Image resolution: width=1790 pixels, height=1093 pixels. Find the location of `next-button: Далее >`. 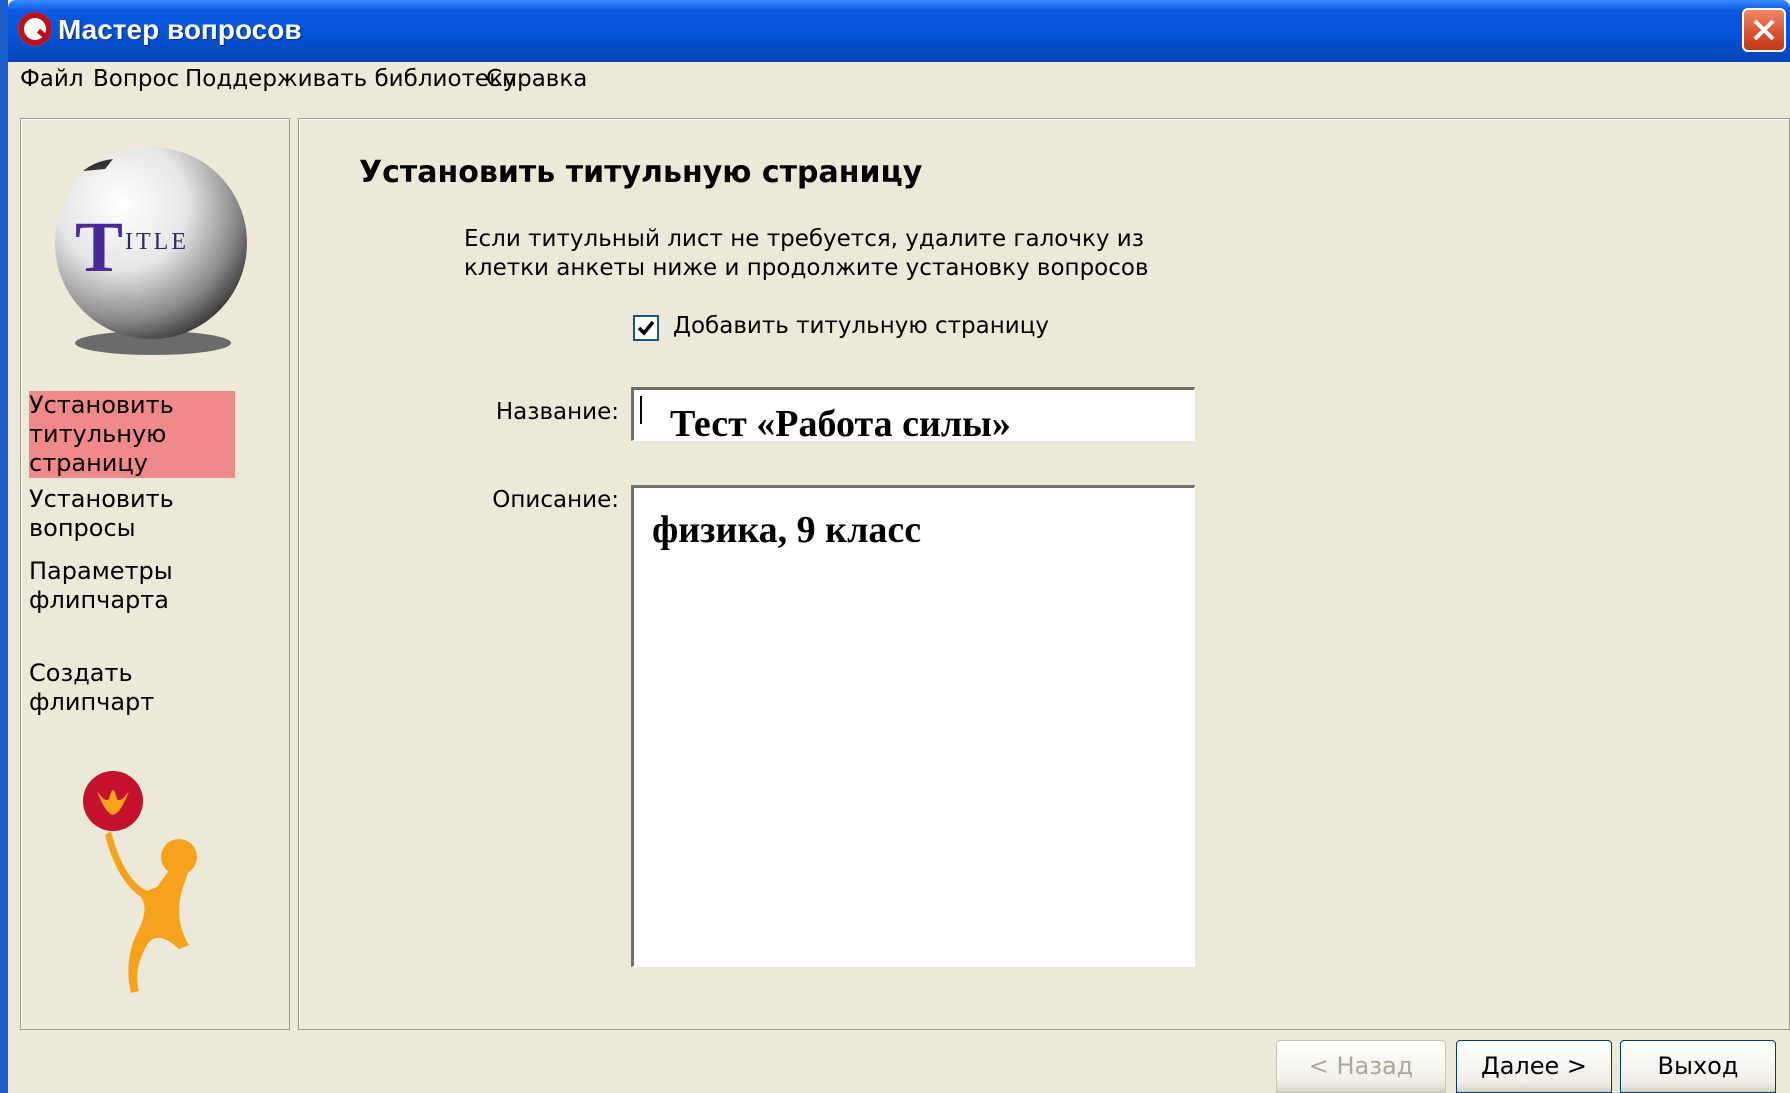

next-button: Далее > is located at coordinates (1534, 1066).